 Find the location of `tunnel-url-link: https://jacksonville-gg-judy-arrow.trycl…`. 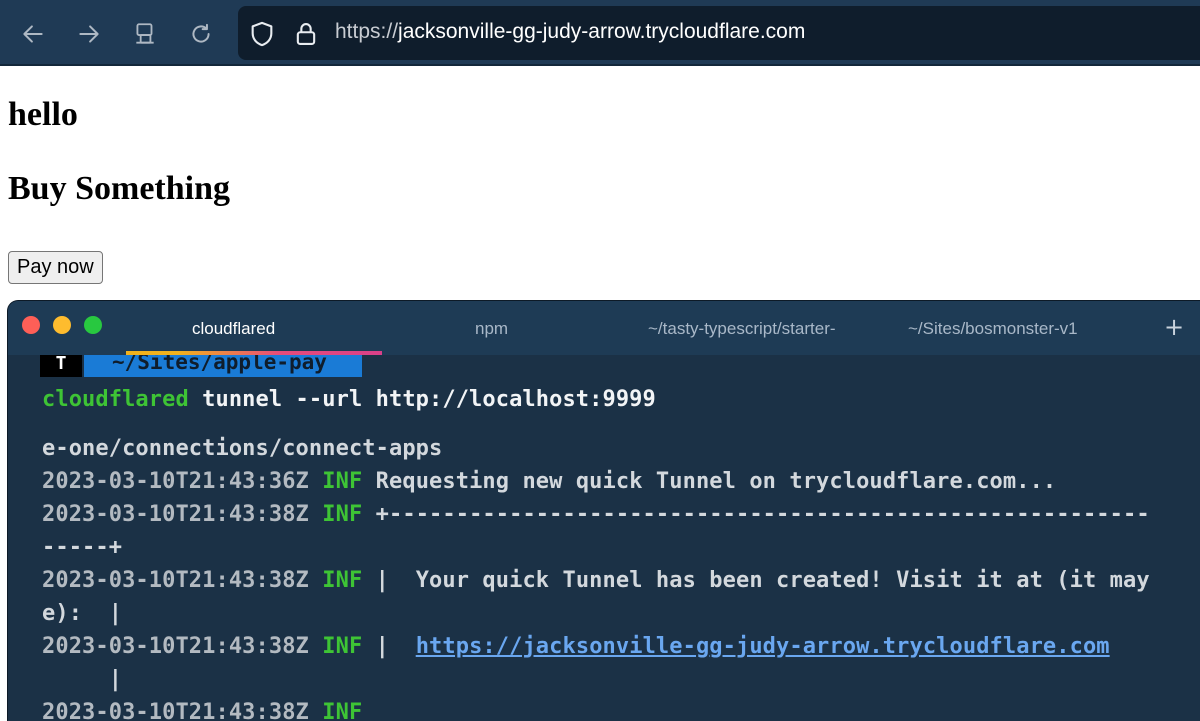

tunnel-url-link: https://jacksonville-gg-judy-arrow.trycl… is located at coordinates (763, 646).